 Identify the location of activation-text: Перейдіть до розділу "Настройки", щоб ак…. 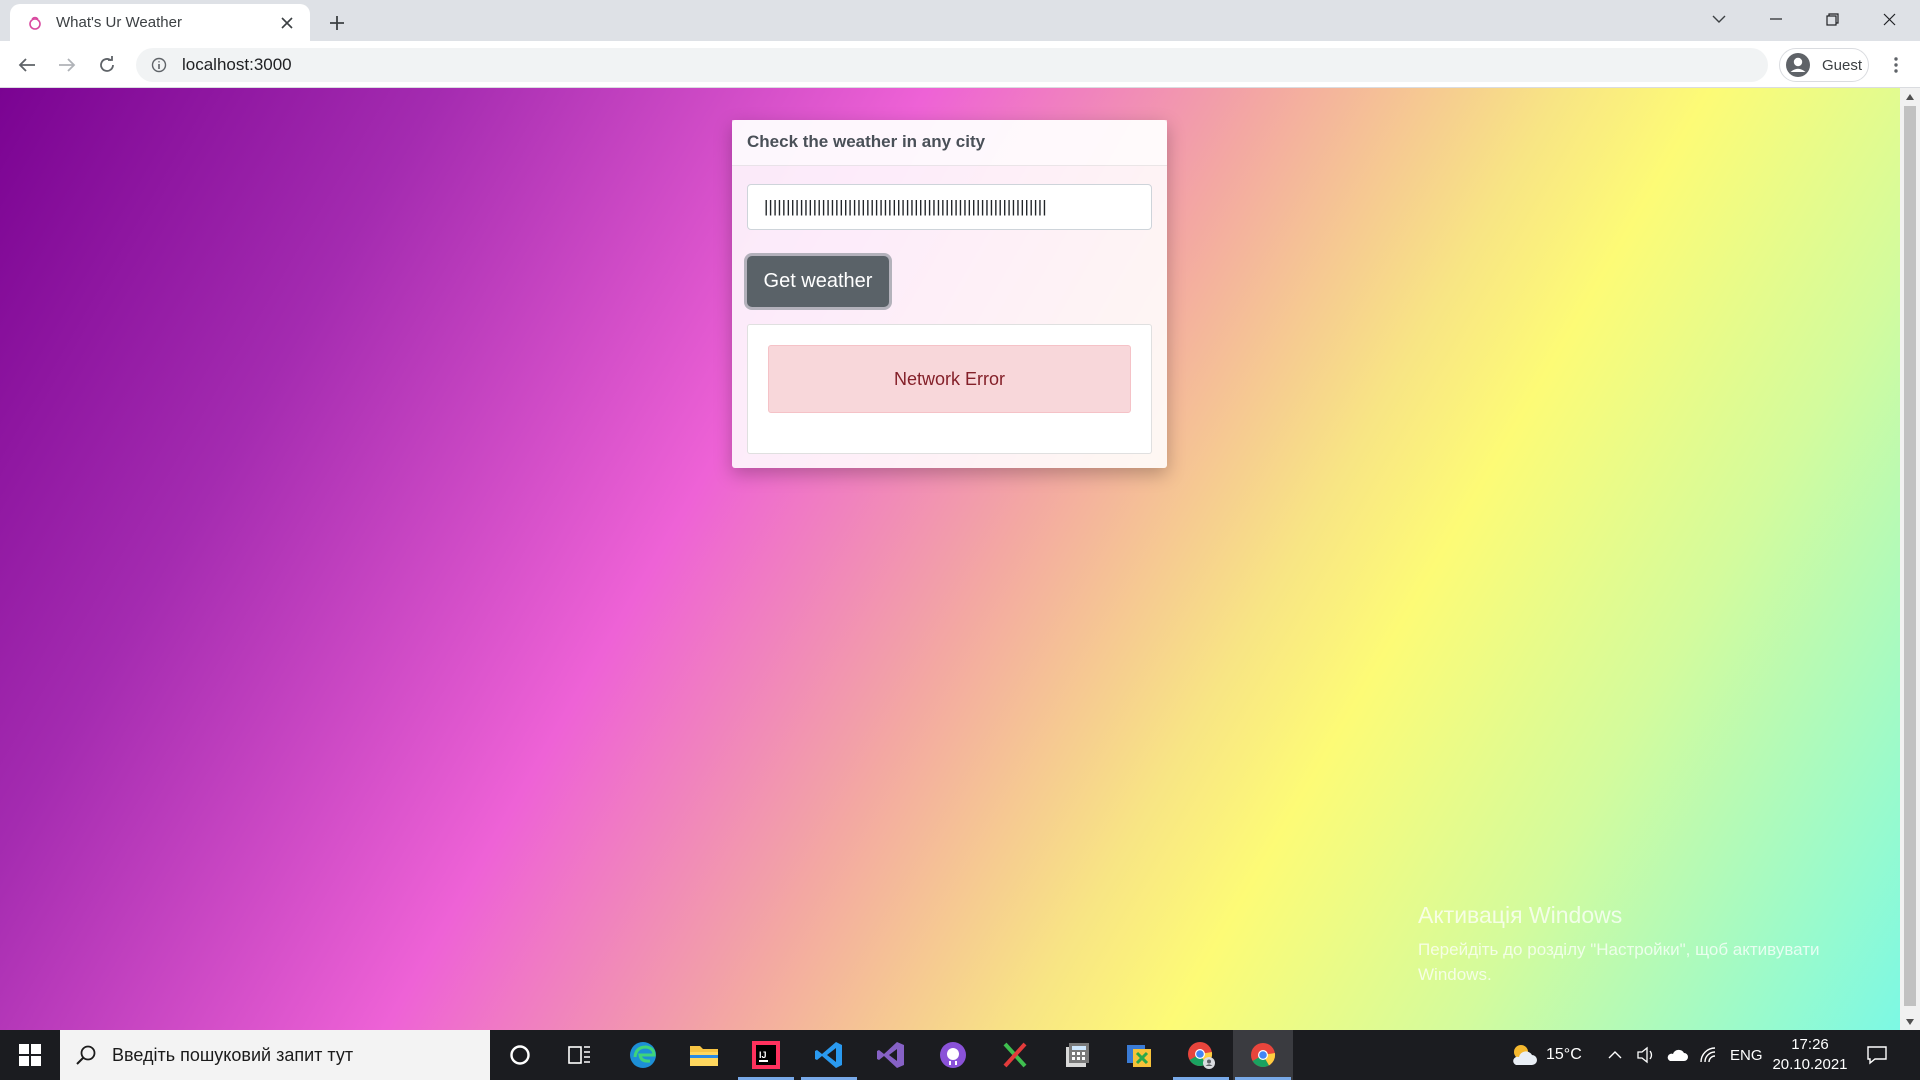
(1619, 962).